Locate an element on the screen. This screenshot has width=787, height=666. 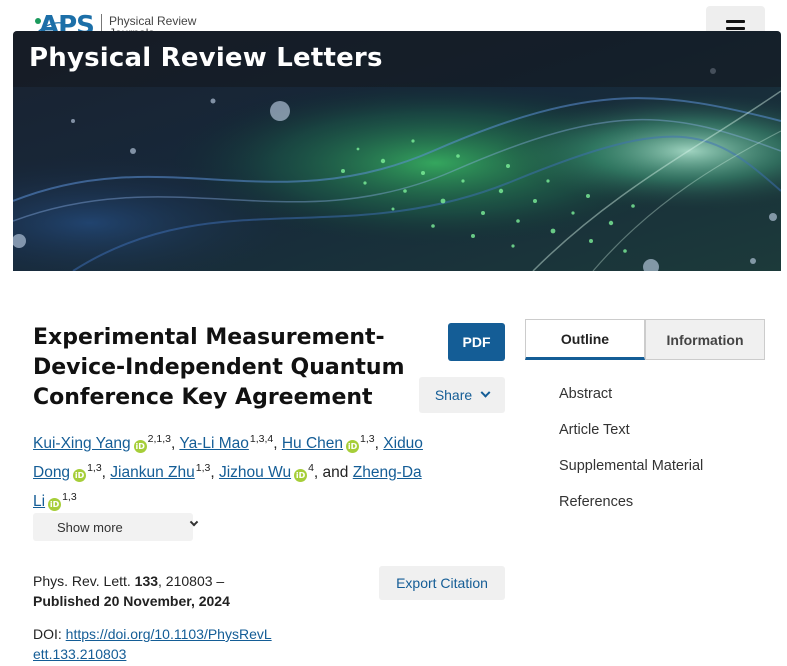
tab-outline: Outline is located at coordinates (585, 339).